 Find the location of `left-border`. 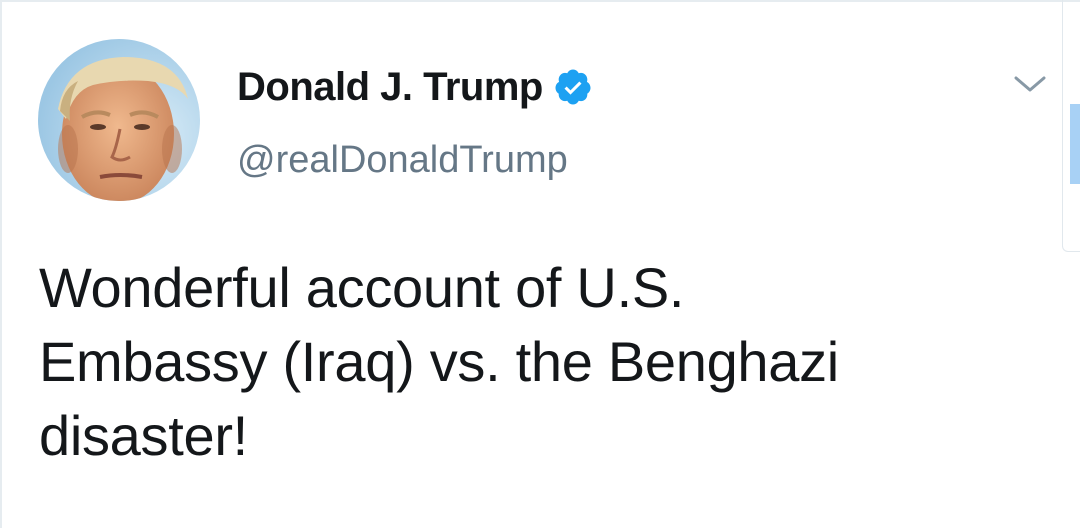

left-border is located at coordinates (1, 264).